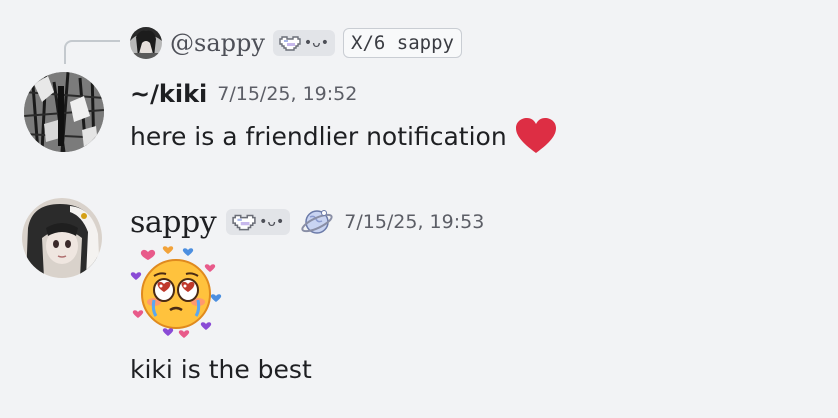 Image resolution: width=838 pixels, height=418 pixels. I want to click on red-heart-icon, so click(536, 136).